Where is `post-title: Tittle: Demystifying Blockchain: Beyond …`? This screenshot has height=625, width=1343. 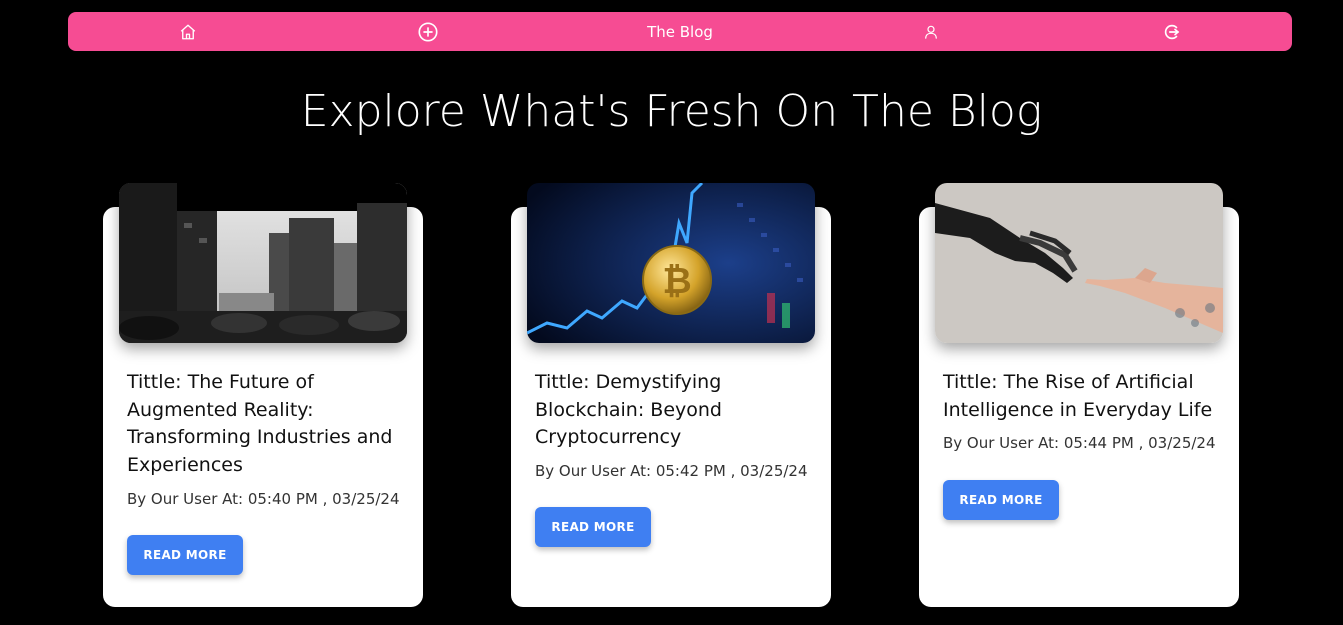
post-title: Tittle: Demystifying Blockchain: Beyond … is located at coordinates (671, 410).